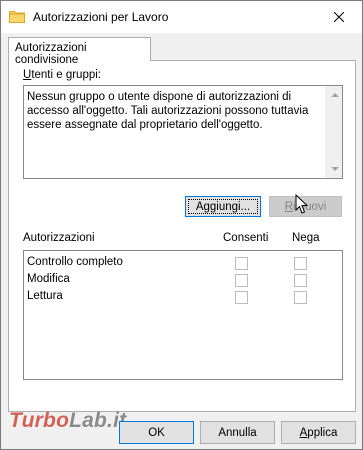  What do you see at coordinates (48, 279) in the screenshot?
I see `permission-name: Modifica` at bounding box center [48, 279].